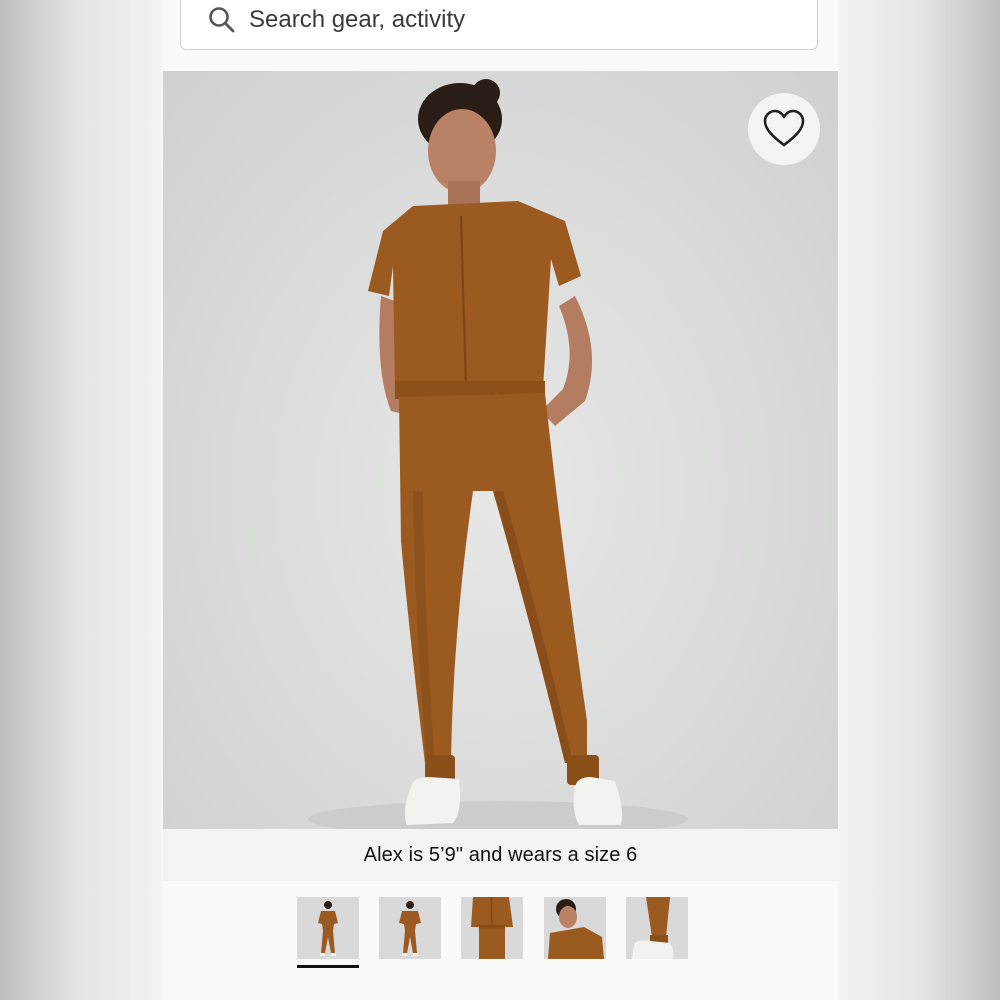  What do you see at coordinates (328, 966) in the screenshot?
I see `active-thumbnail-indicator` at bounding box center [328, 966].